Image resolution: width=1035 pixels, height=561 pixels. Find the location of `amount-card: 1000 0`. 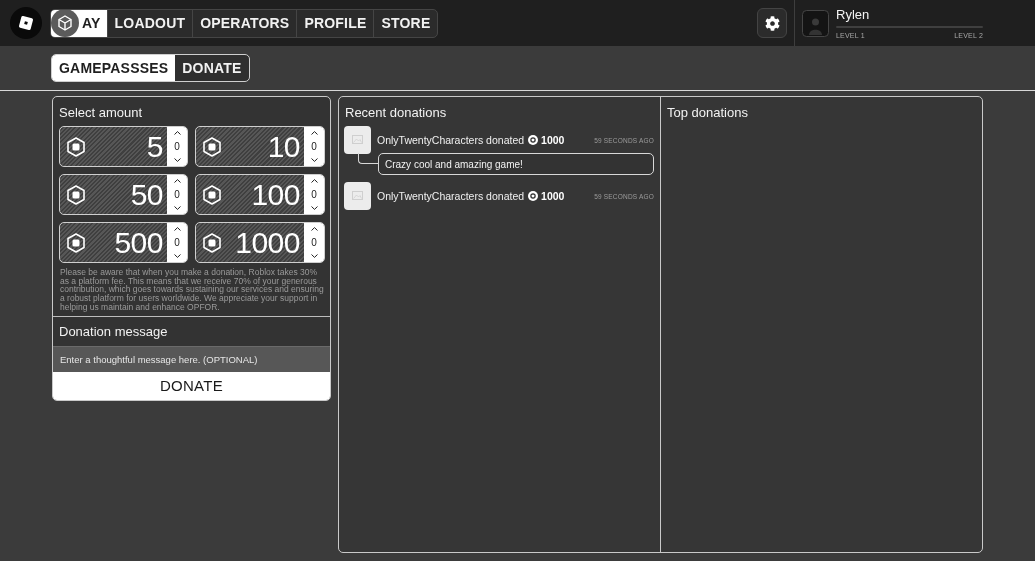

amount-card: 1000 0 is located at coordinates (260, 242).